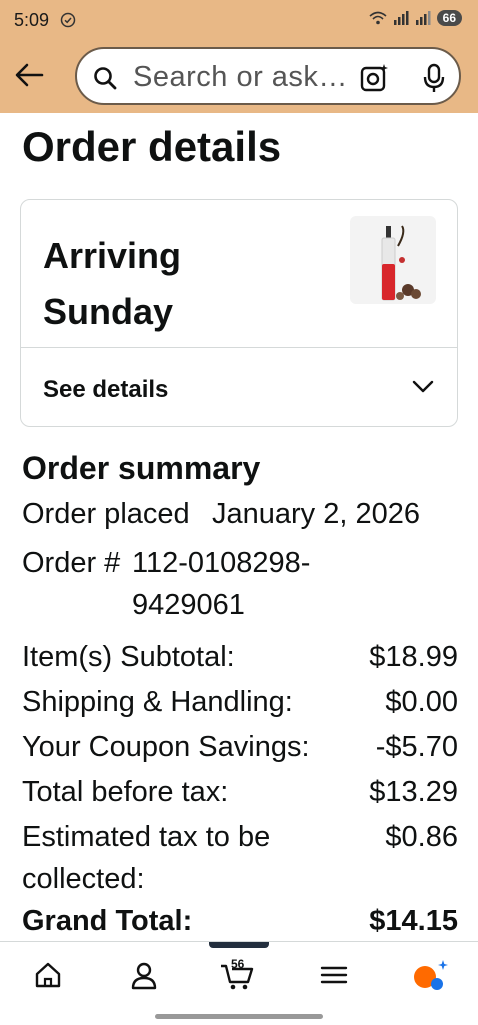 The image size is (478, 1025). What do you see at coordinates (449, 18) in the screenshot?
I see `battery-indicator: 66` at bounding box center [449, 18].